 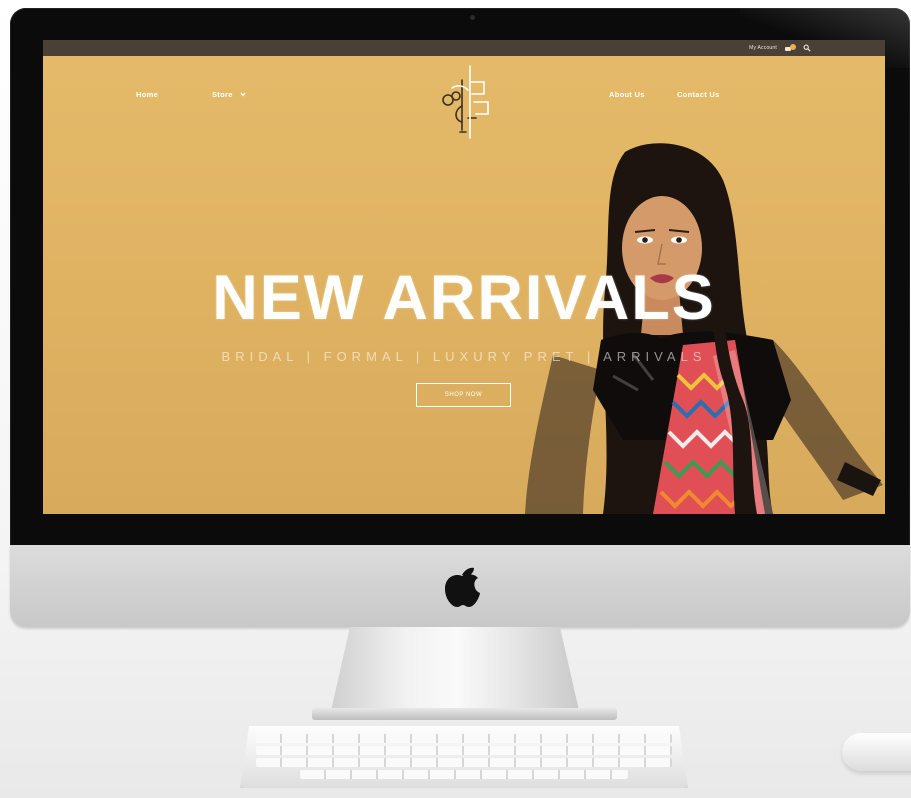 What do you see at coordinates (464, 298) in the screenshot?
I see `hero-title: NEW ARRIVALS` at bounding box center [464, 298].